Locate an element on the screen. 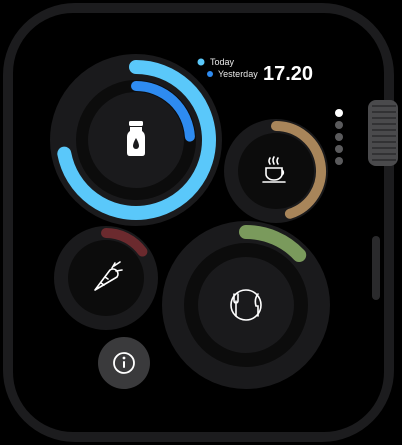  legend-yesterday-label: Yesterday is located at coordinates (238, 74).